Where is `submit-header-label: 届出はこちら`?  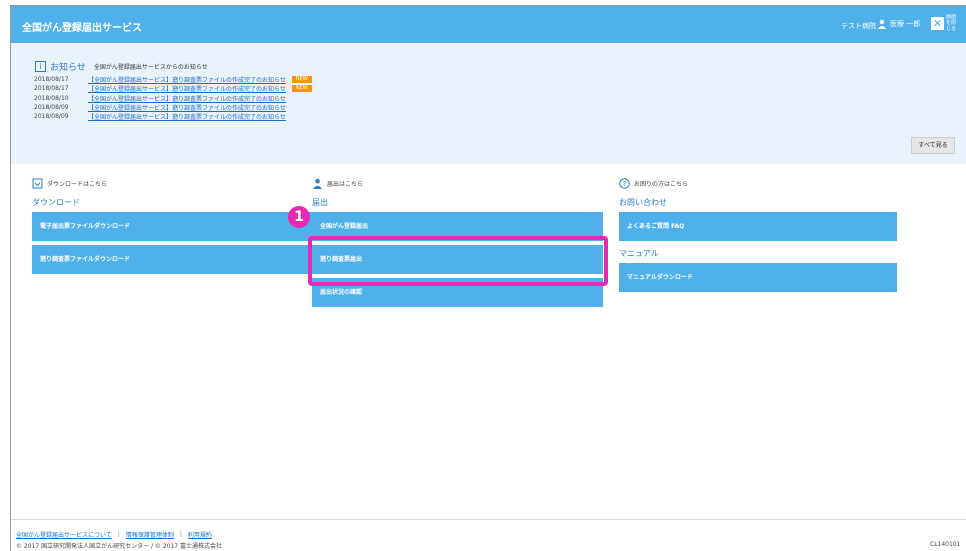
submit-header-label: 届出はこちら is located at coordinates (345, 184).